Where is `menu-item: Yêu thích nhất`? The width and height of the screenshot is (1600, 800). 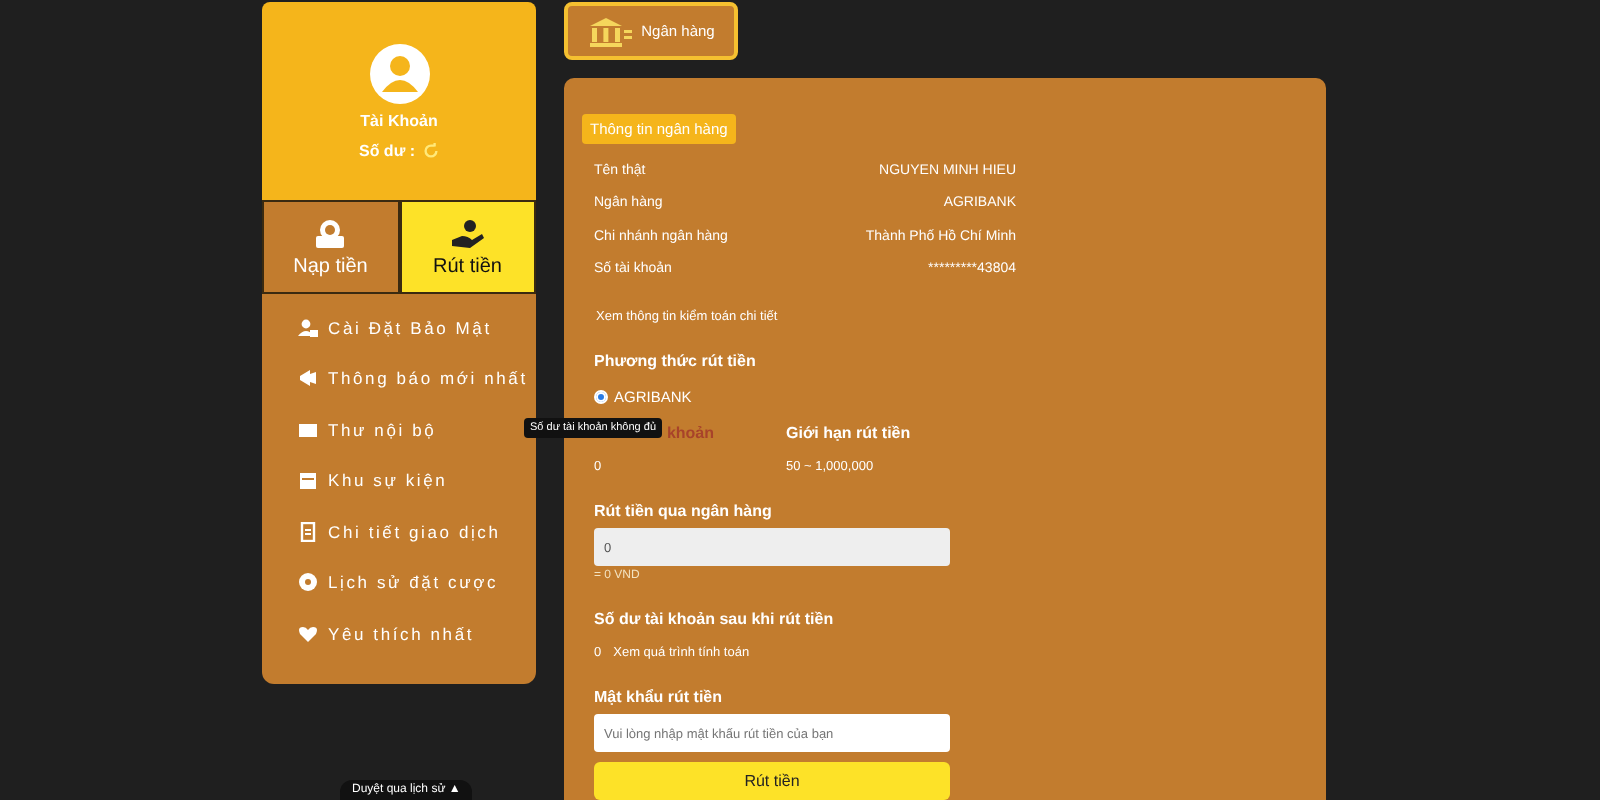 menu-item: Yêu thích nhất is located at coordinates (417, 633).